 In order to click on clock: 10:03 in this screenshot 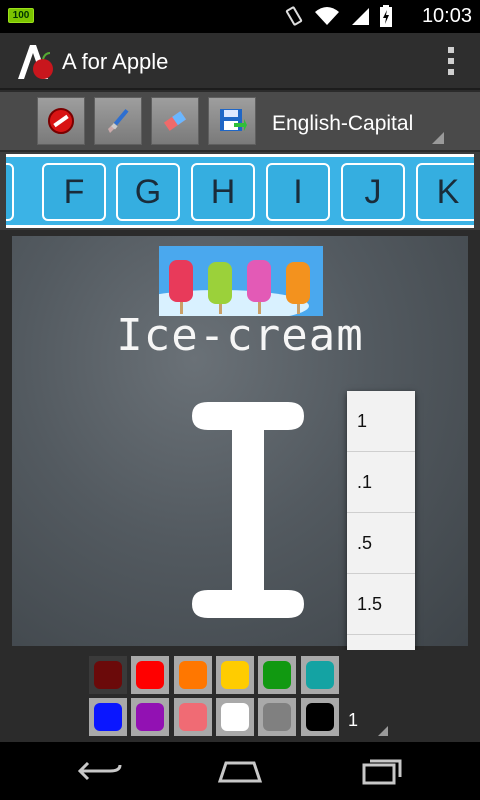, I will do `click(446, 16)`.